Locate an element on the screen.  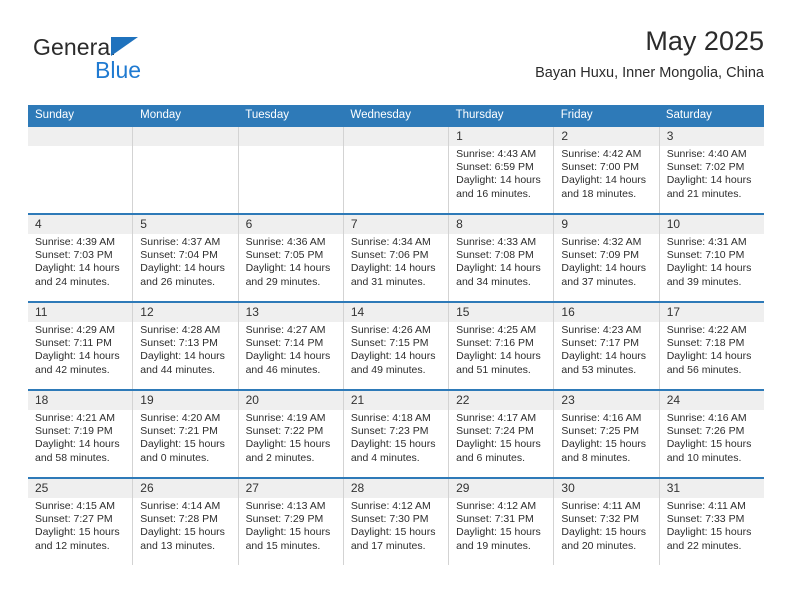
sunset-text: Sunset: 7:26 PM is located at coordinates (705, 431).